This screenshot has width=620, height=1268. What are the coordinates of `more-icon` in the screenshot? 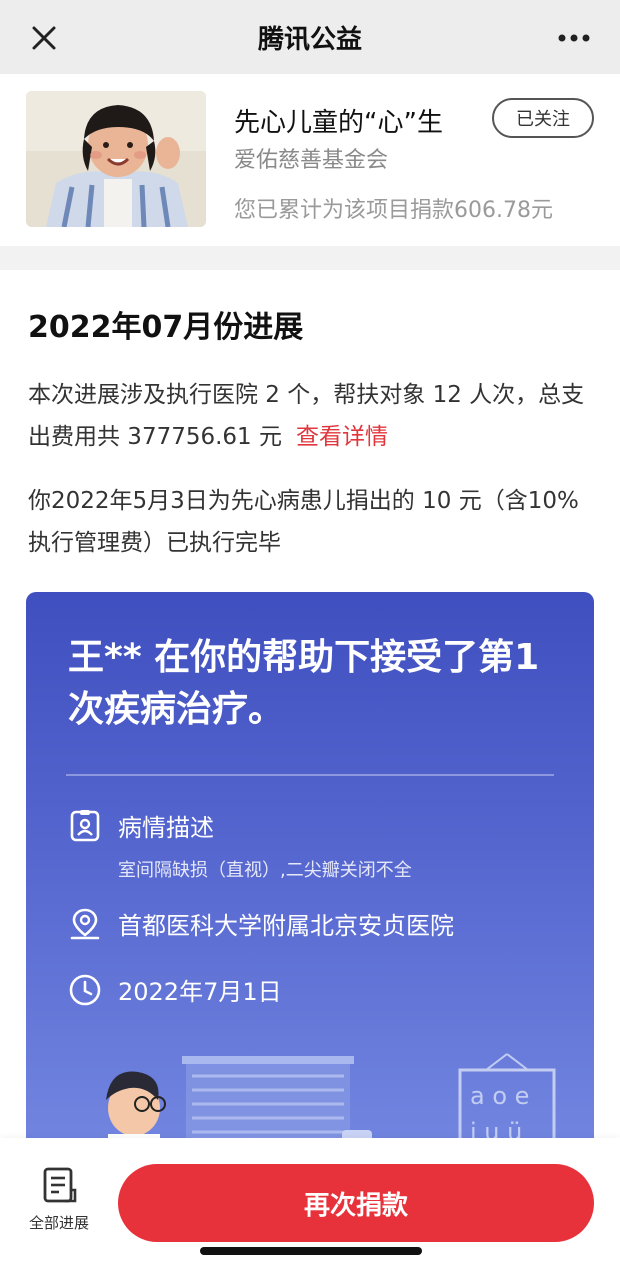 It's located at (574, 38).